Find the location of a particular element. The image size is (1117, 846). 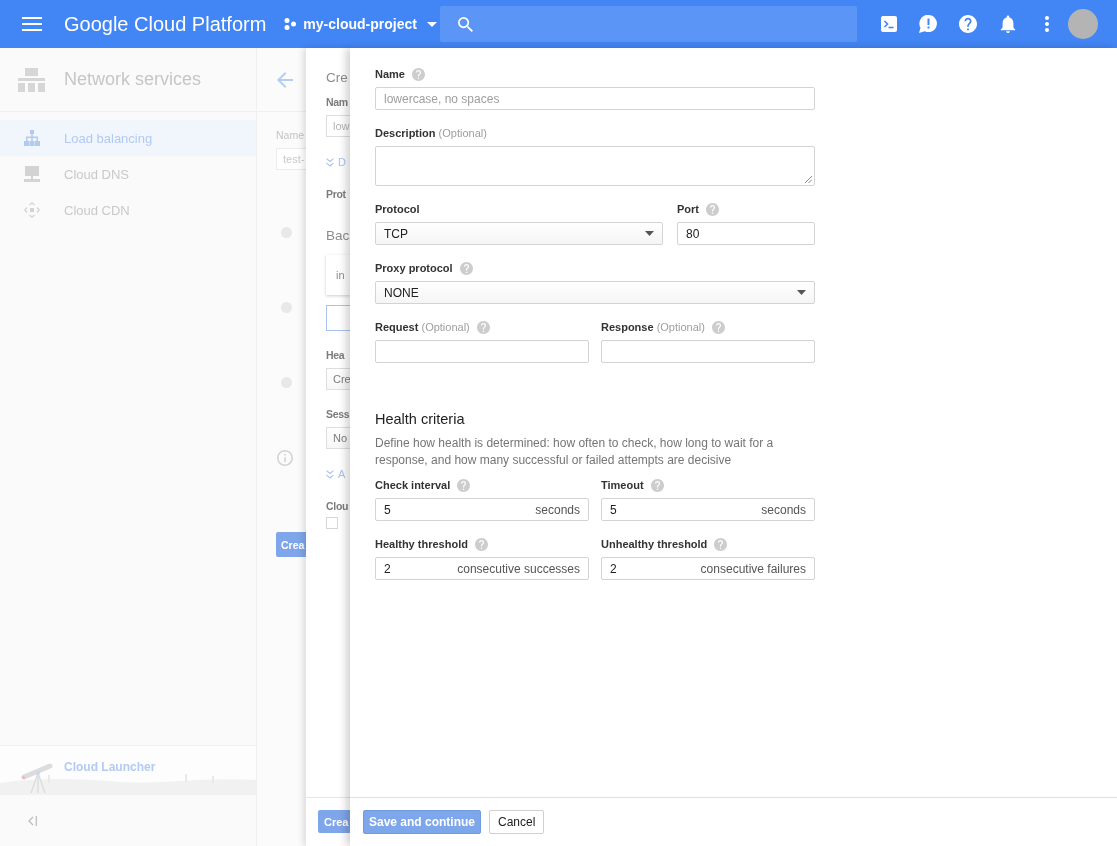

section-description: Define how health is determined: how often to check, how long to wait for a response, and how many successful or failed attempts are decisive is located at coordinates (575, 452).